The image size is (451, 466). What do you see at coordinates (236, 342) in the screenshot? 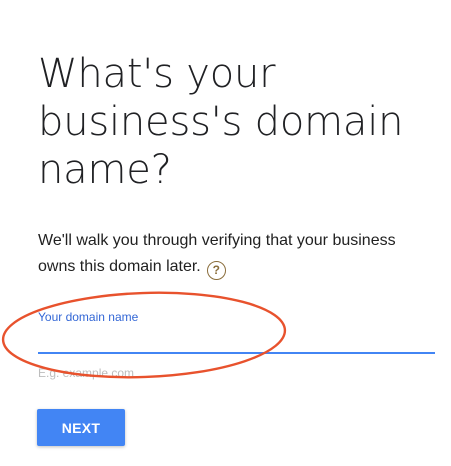
I see `domain-input` at bounding box center [236, 342].